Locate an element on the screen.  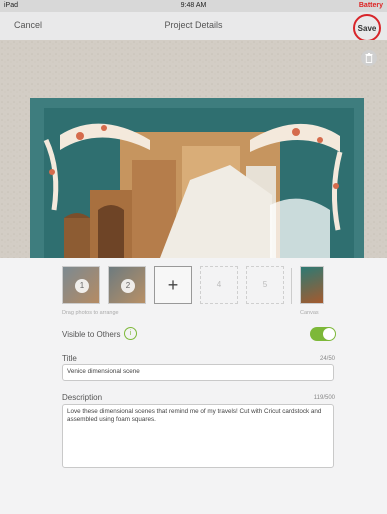
slot-number: 5 is located at coordinates (265, 284).